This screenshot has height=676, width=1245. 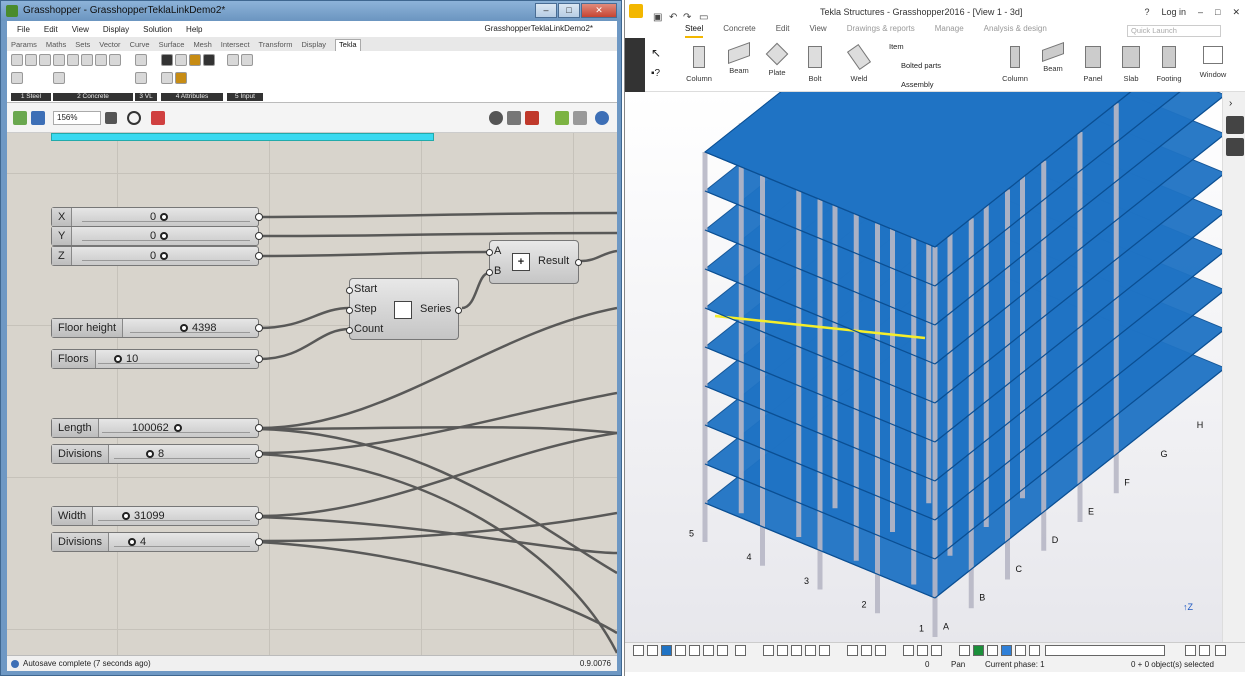 I want to click on concrete-item-icon, so click(x=59, y=78).